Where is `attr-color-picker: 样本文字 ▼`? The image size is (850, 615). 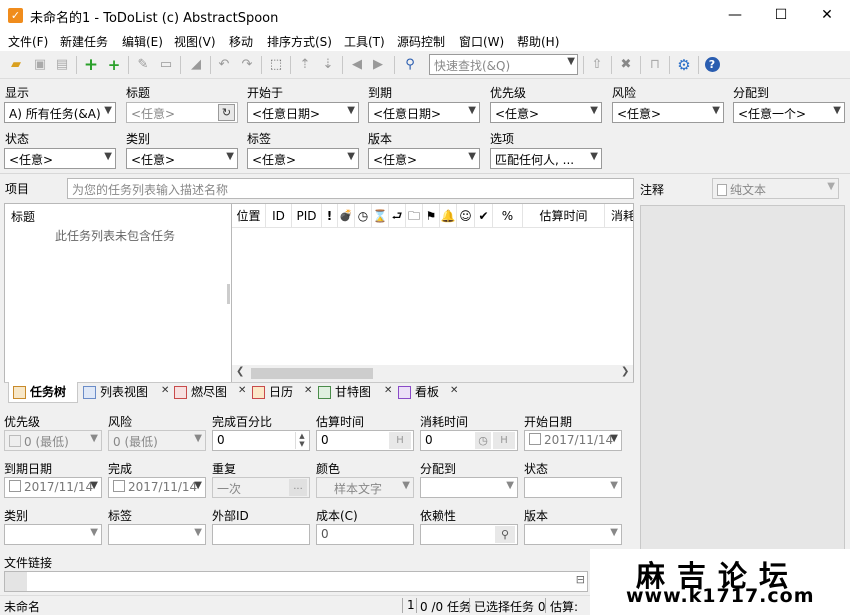 attr-color-picker: 样本文字 ▼ is located at coordinates (365, 487).